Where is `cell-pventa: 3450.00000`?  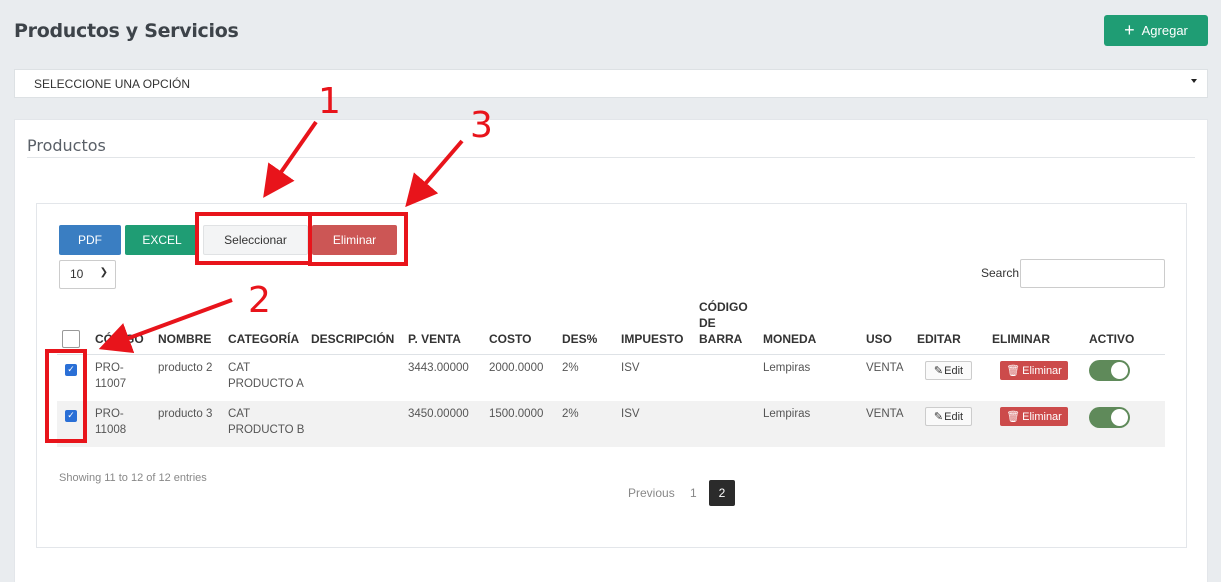
cell-pventa: 3450.00000 is located at coordinates (438, 414).